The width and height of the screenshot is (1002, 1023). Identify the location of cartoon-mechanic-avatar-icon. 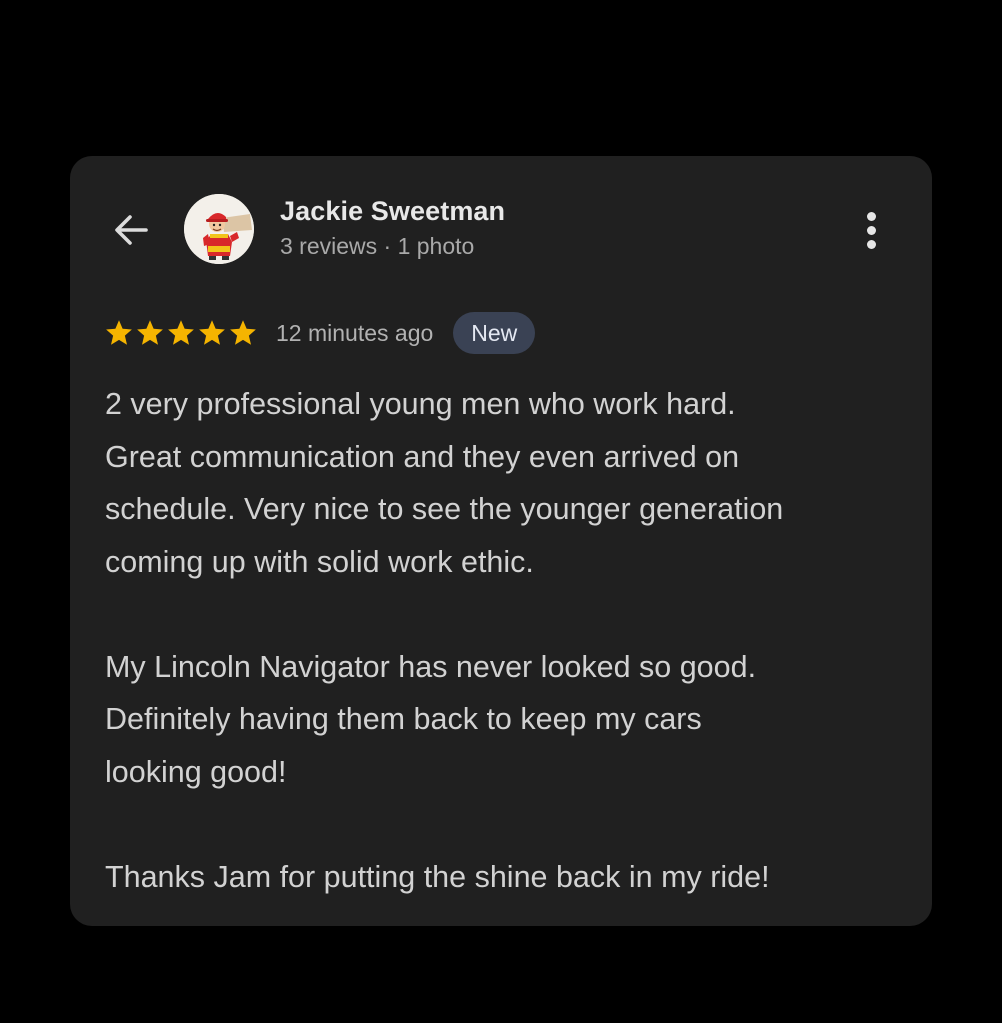
(219, 229).